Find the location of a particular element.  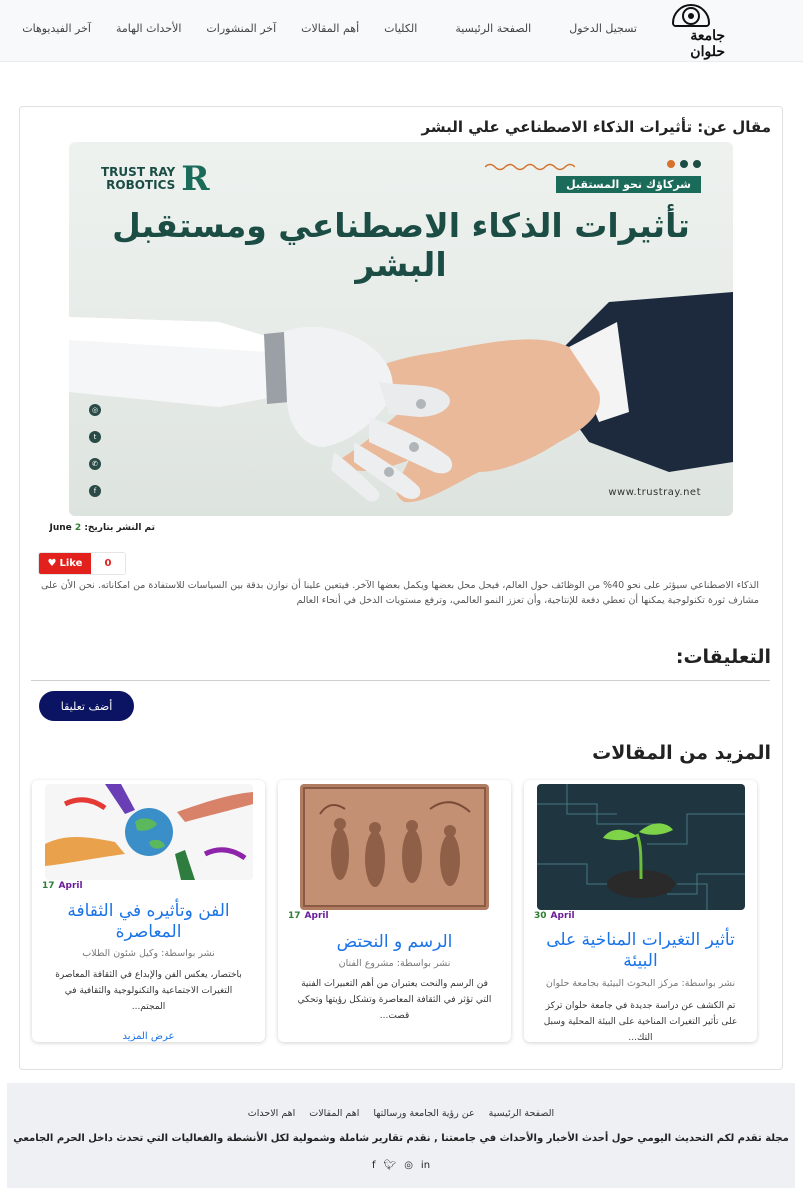

footer-link-home: الصفحة الرئيسية is located at coordinates (523, 1113).